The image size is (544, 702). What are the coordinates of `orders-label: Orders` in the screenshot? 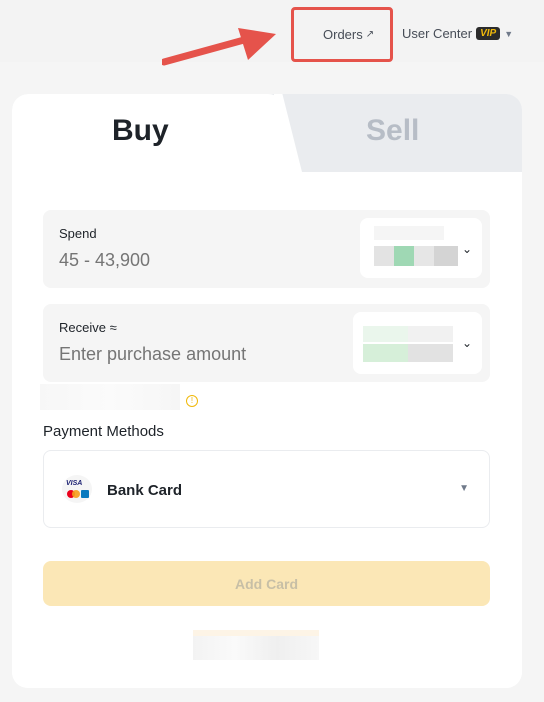 It's located at (343, 34).